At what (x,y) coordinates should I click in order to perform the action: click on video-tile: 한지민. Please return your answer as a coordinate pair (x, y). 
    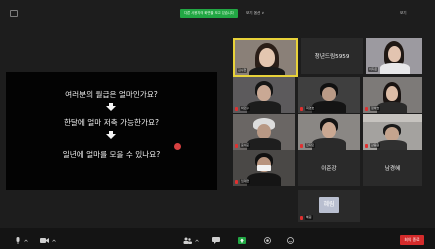
    Looking at the image, I should click on (329, 132).